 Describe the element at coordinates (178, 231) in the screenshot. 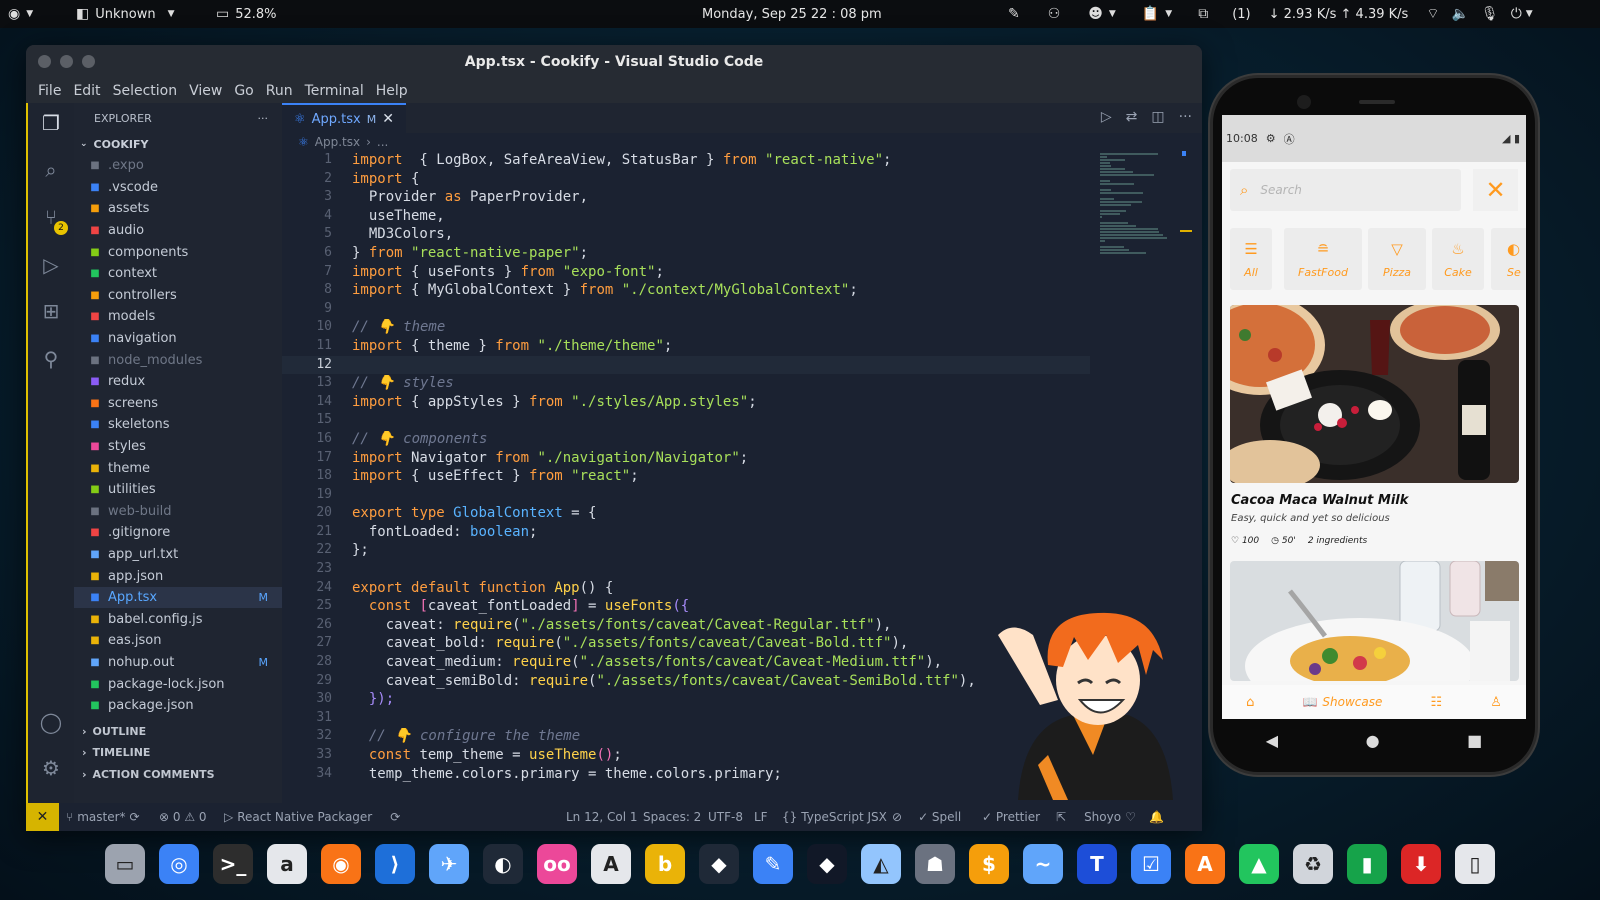

I see `tree-item: ■ audio` at that location.